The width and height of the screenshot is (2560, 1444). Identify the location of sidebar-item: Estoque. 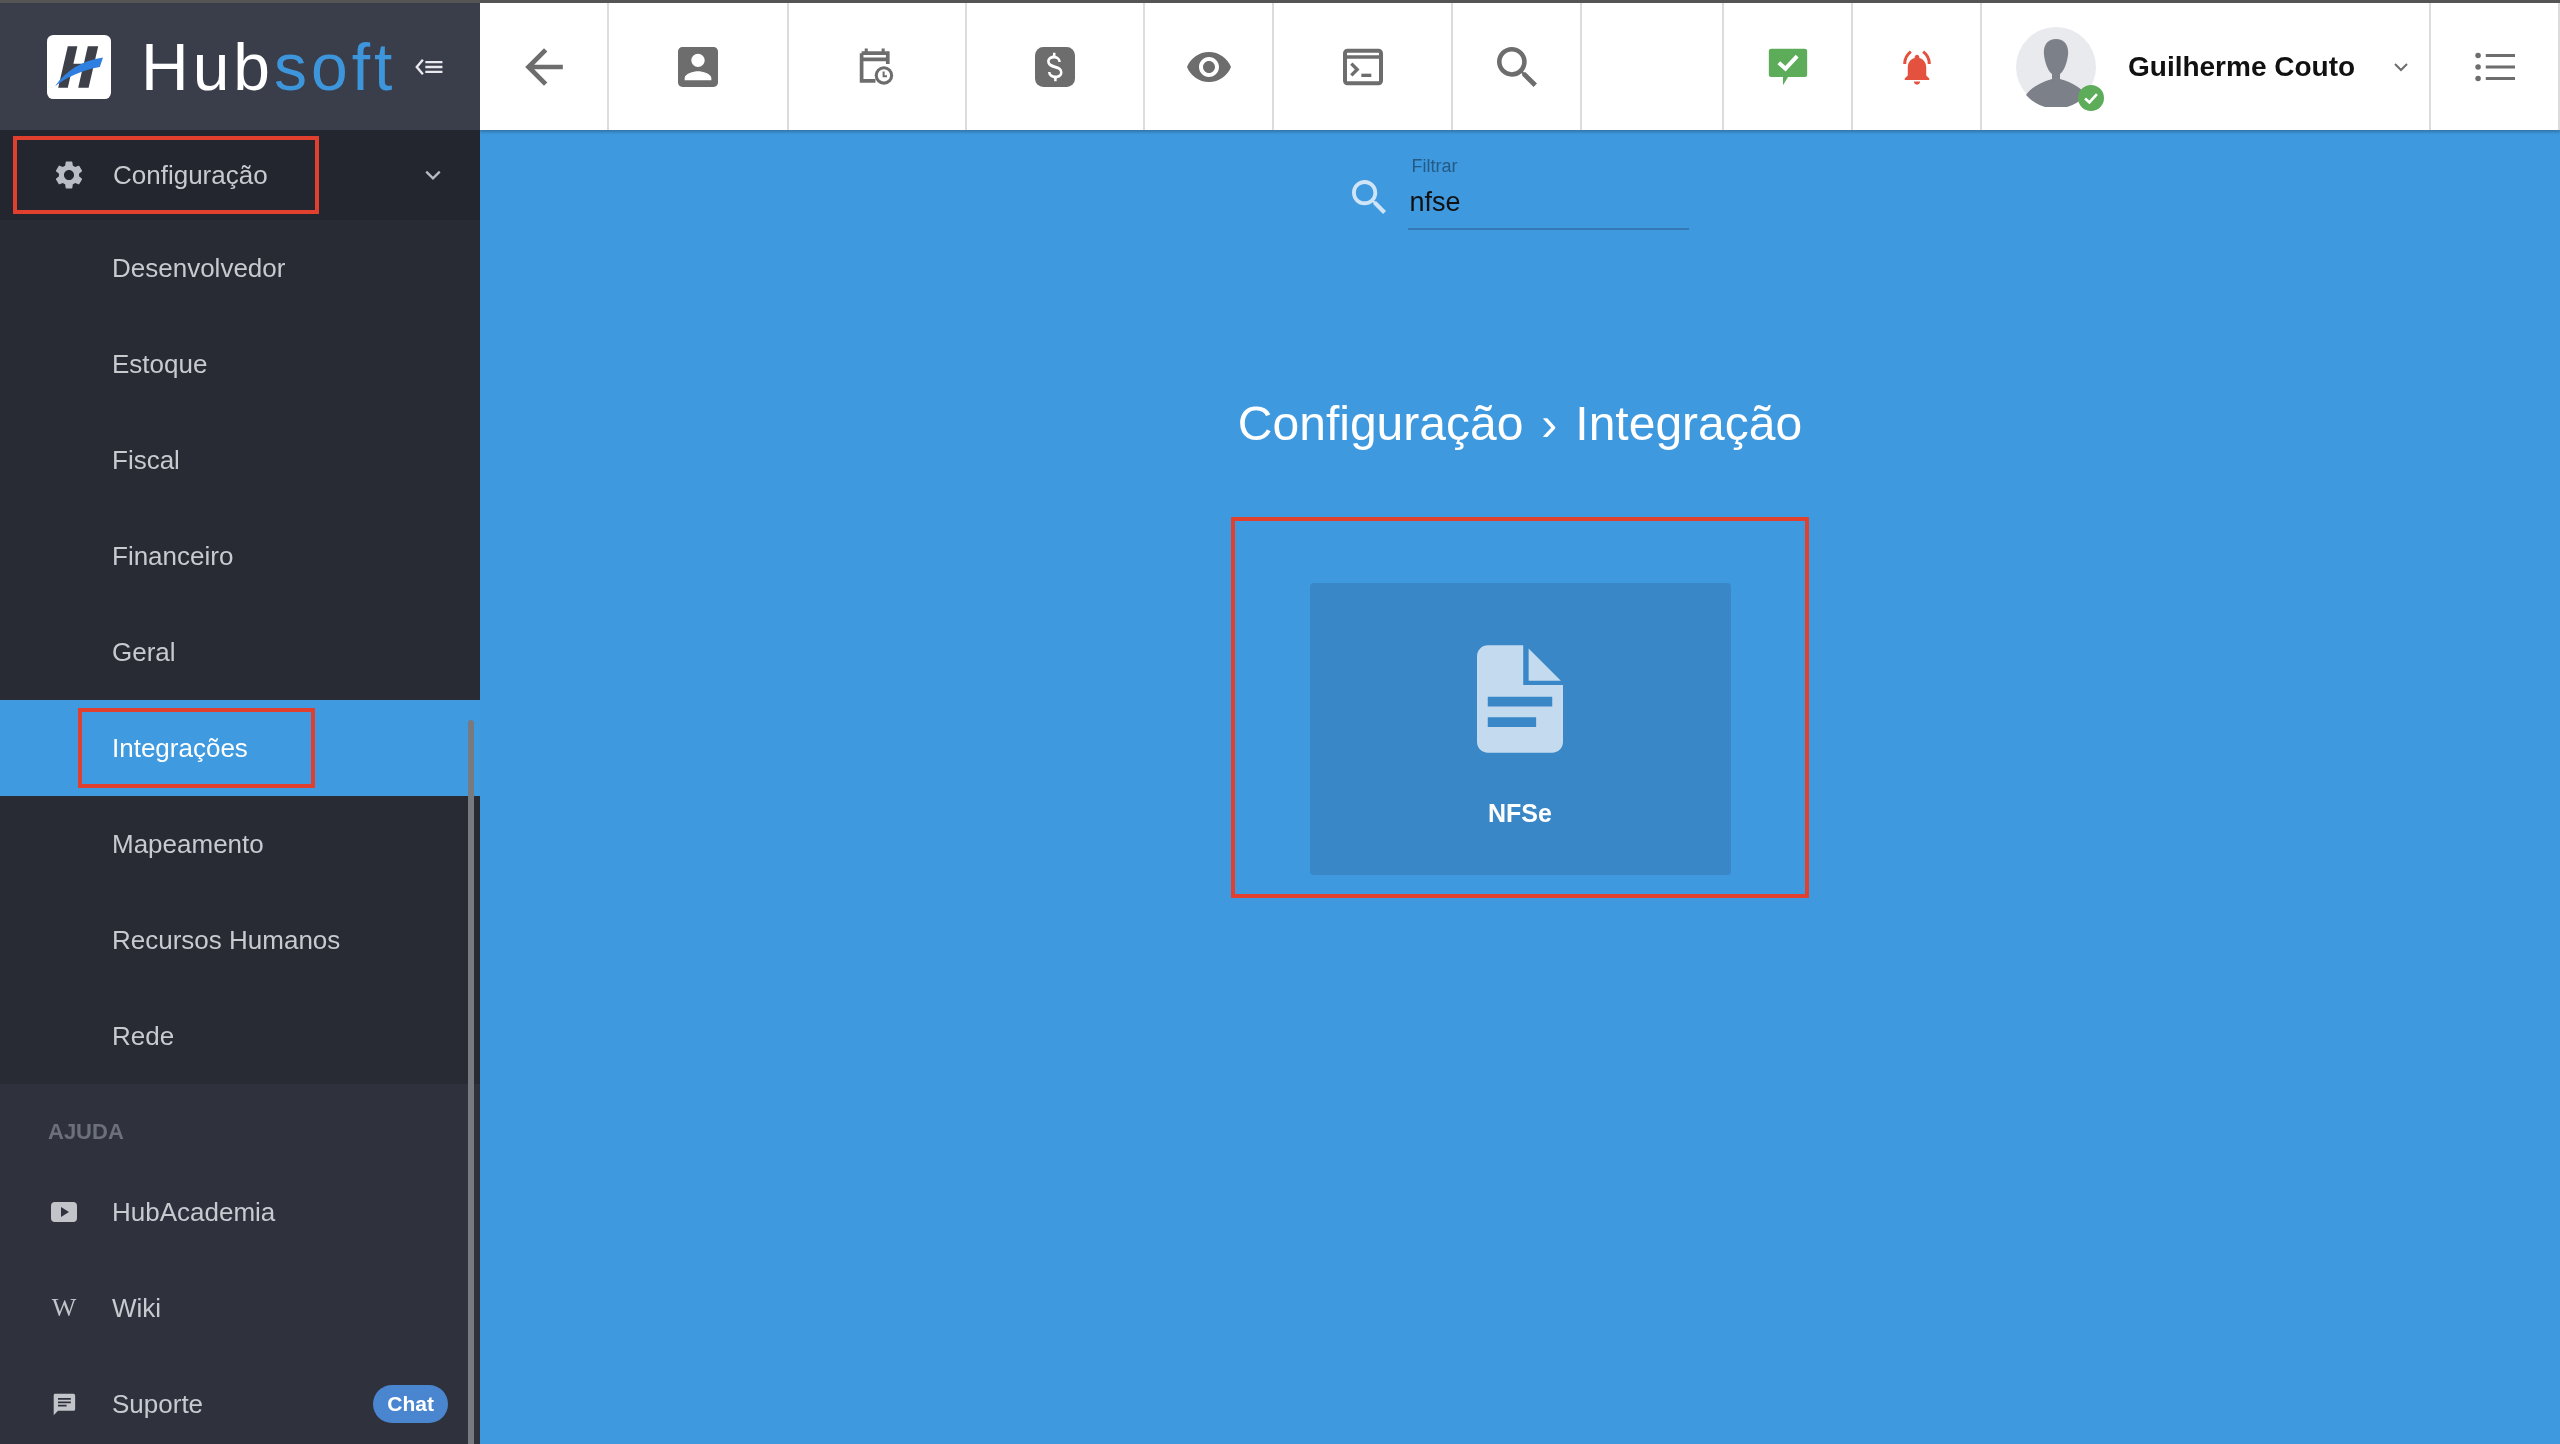
(240, 364).